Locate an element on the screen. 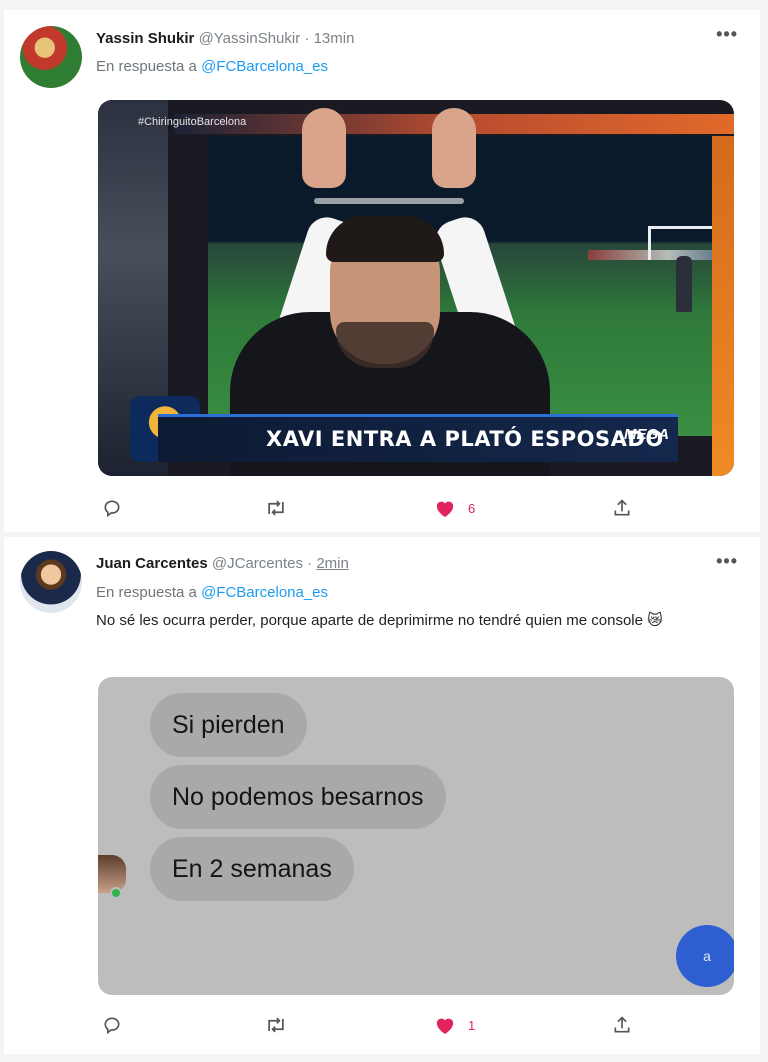 This screenshot has height=1062, width=768. network-logo: MEGA is located at coordinates (646, 434).